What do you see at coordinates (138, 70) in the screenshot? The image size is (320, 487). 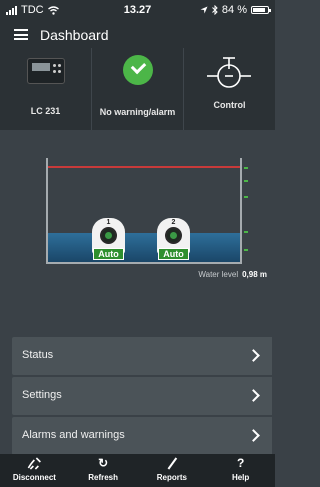 I see `check-circle-icon` at bounding box center [138, 70].